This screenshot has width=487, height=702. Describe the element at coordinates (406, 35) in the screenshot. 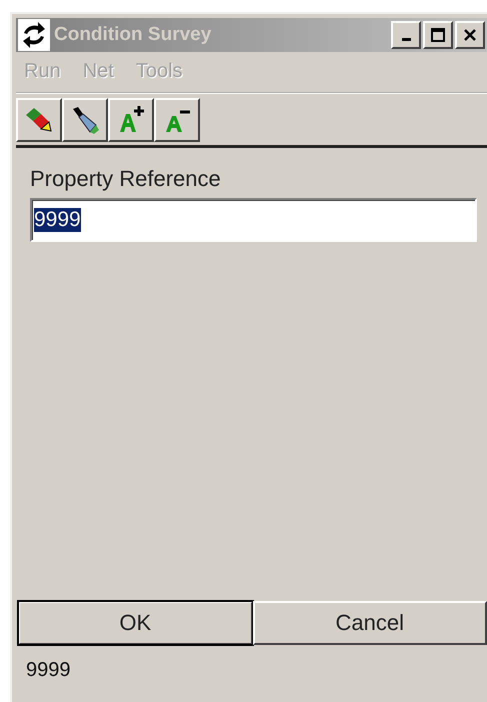

I see `minimize-button` at that location.